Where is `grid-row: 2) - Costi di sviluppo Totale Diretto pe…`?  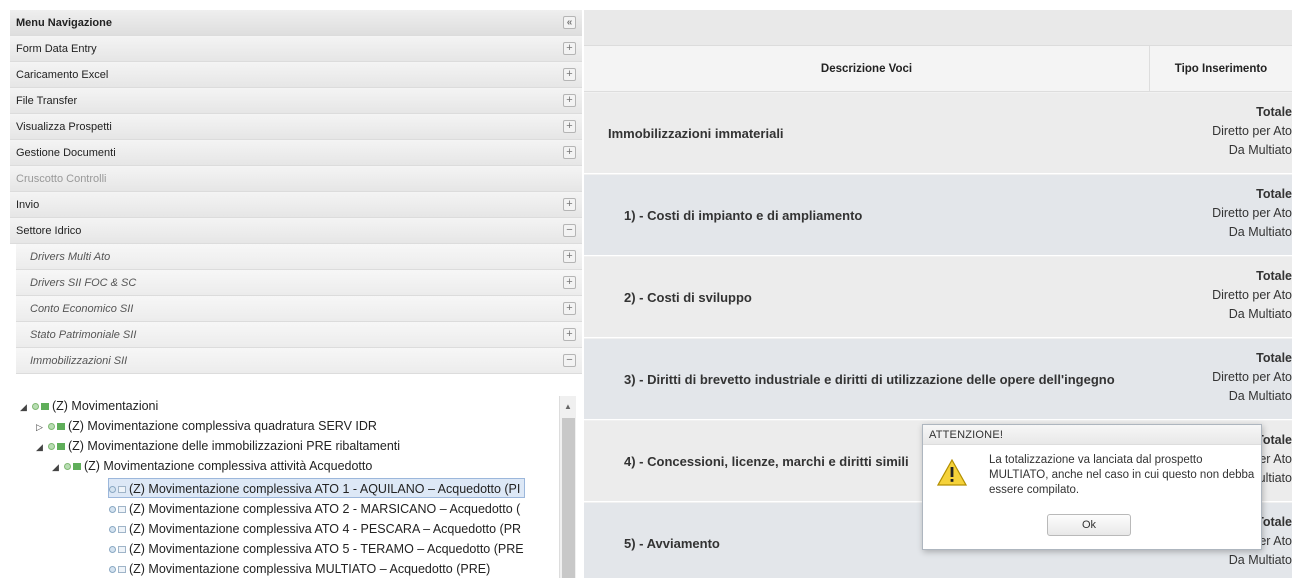
grid-row: 2) - Costi di sviluppo Totale Diretto pe… is located at coordinates (938, 297).